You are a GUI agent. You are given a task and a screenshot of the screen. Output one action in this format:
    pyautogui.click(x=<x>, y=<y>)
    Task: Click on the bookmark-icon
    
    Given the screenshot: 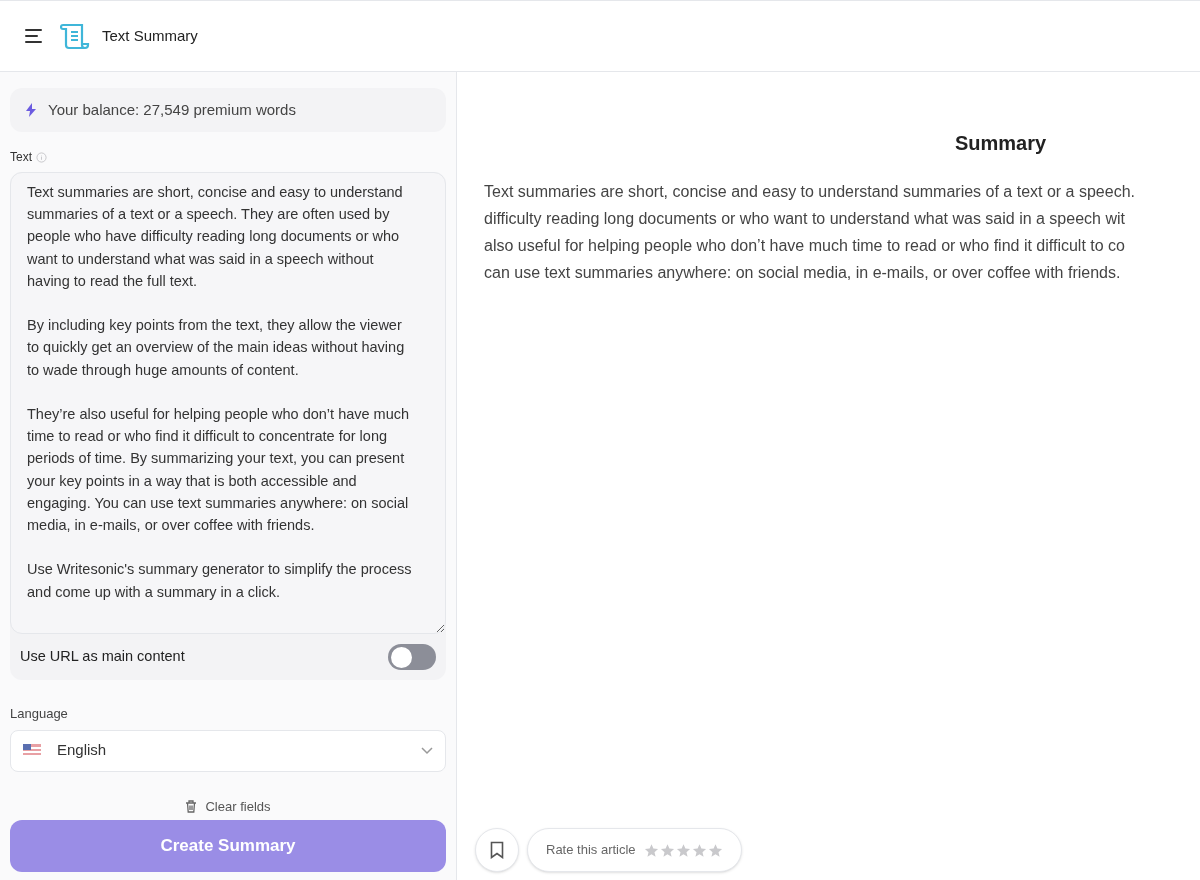 What is the action you would take?
    pyautogui.click(x=497, y=850)
    